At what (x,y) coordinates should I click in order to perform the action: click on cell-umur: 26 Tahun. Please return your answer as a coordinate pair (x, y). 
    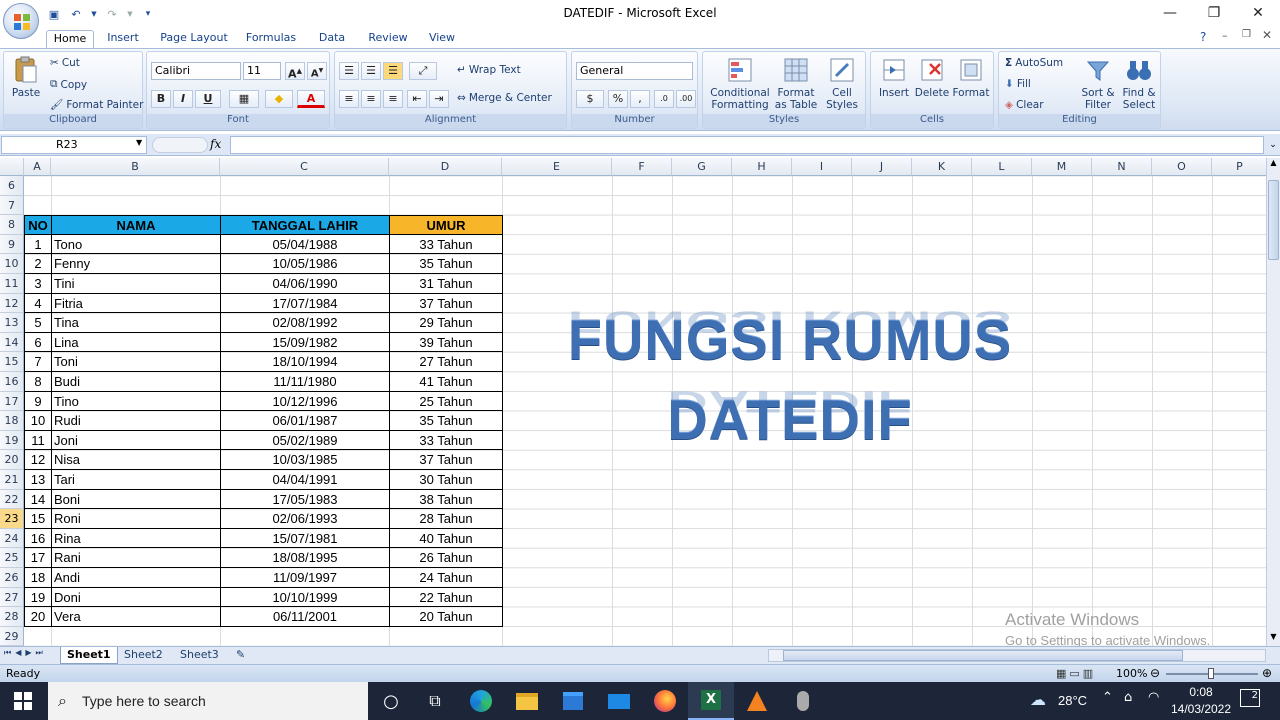
    Looking at the image, I should click on (446, 558).